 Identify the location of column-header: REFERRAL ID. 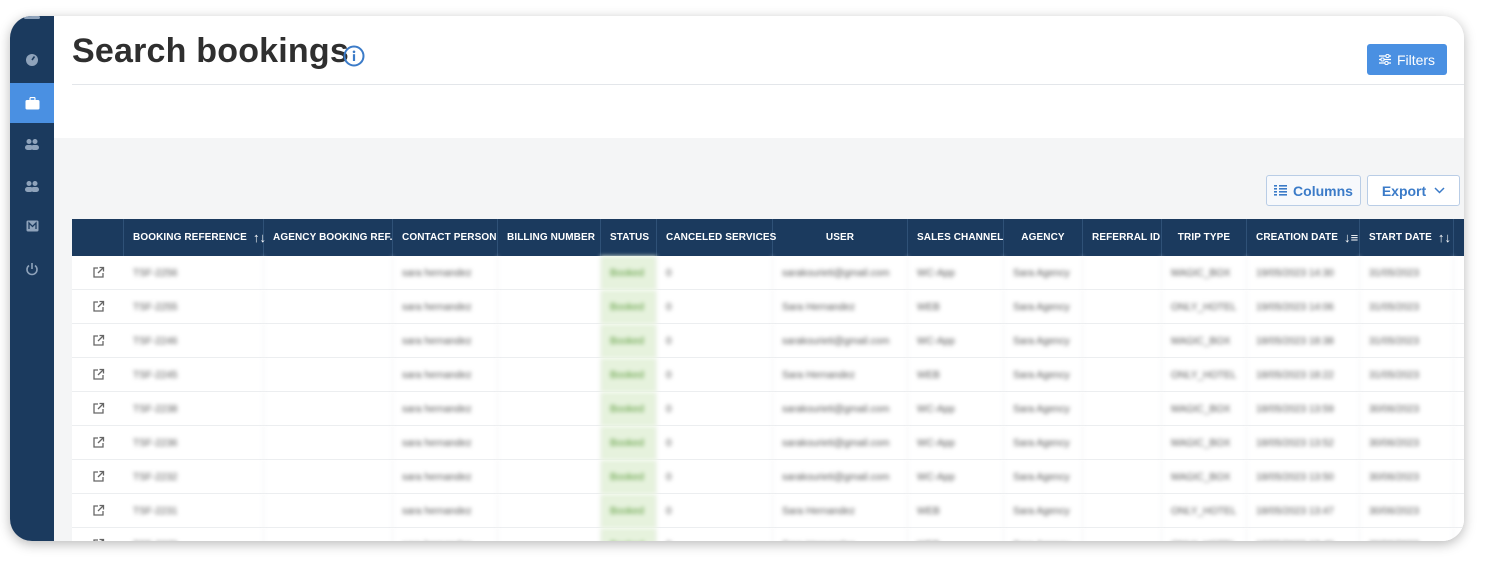
(1122, 237).